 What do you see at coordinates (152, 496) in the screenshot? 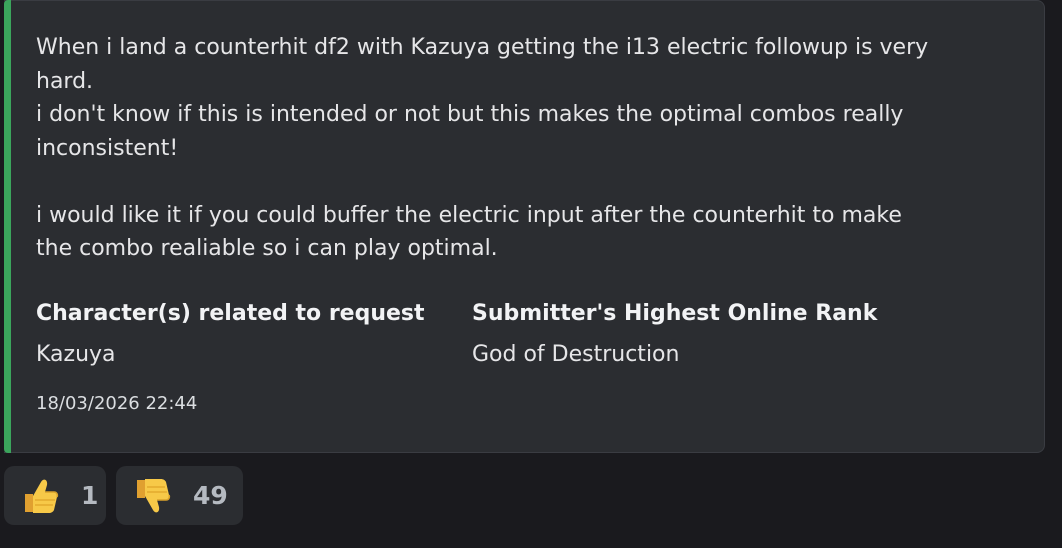
I see `thumbs-down-icon` at bounding box center [152, 496].